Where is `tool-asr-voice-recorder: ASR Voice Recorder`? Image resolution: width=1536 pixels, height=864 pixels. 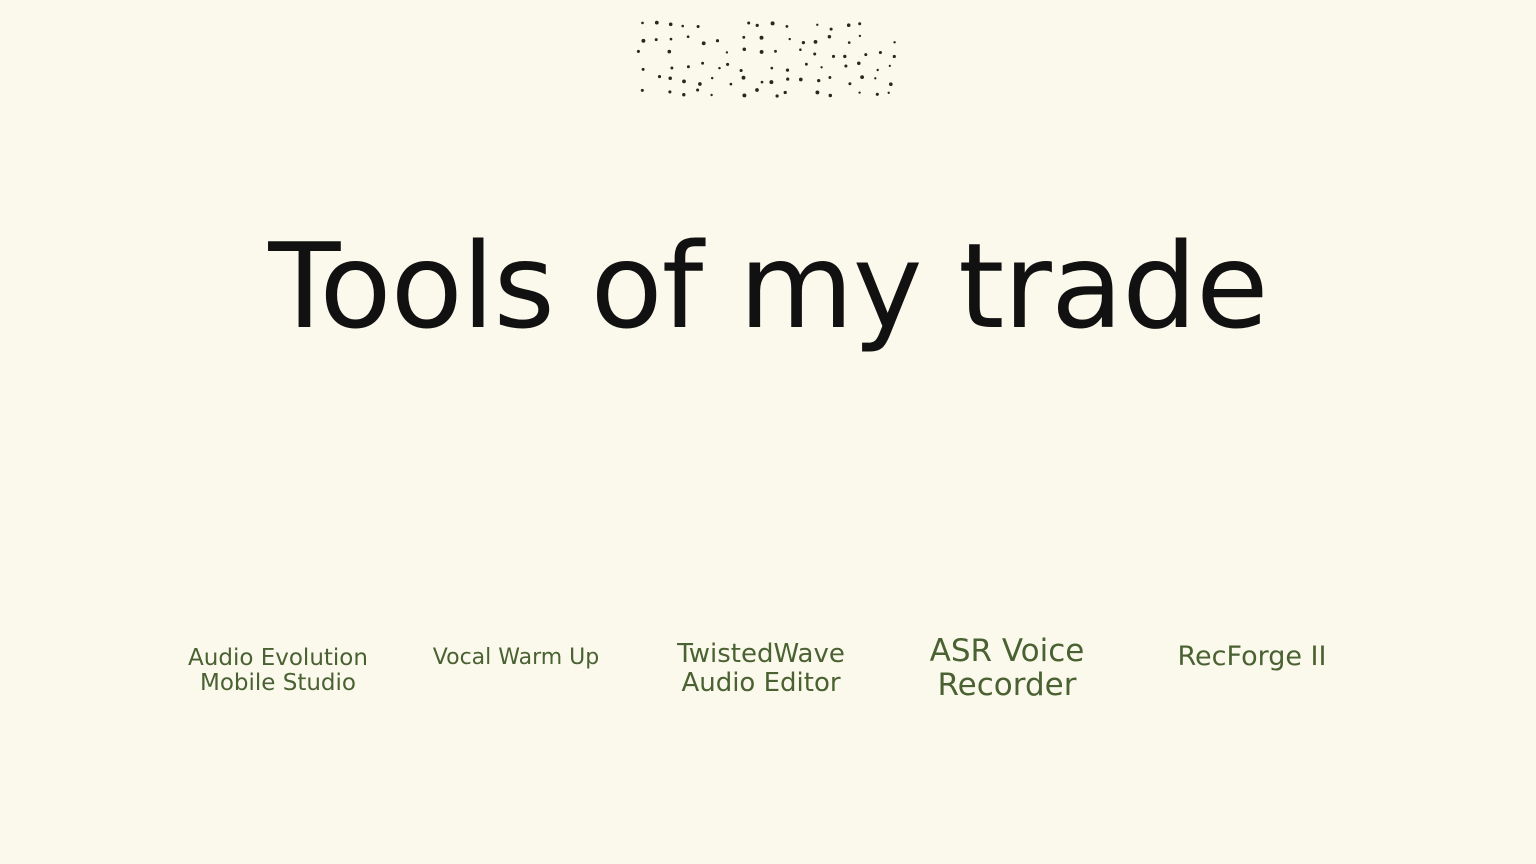
tool-asr-voice-recorder: ASR Voice Recorder is located at coordinates (1007, 668).